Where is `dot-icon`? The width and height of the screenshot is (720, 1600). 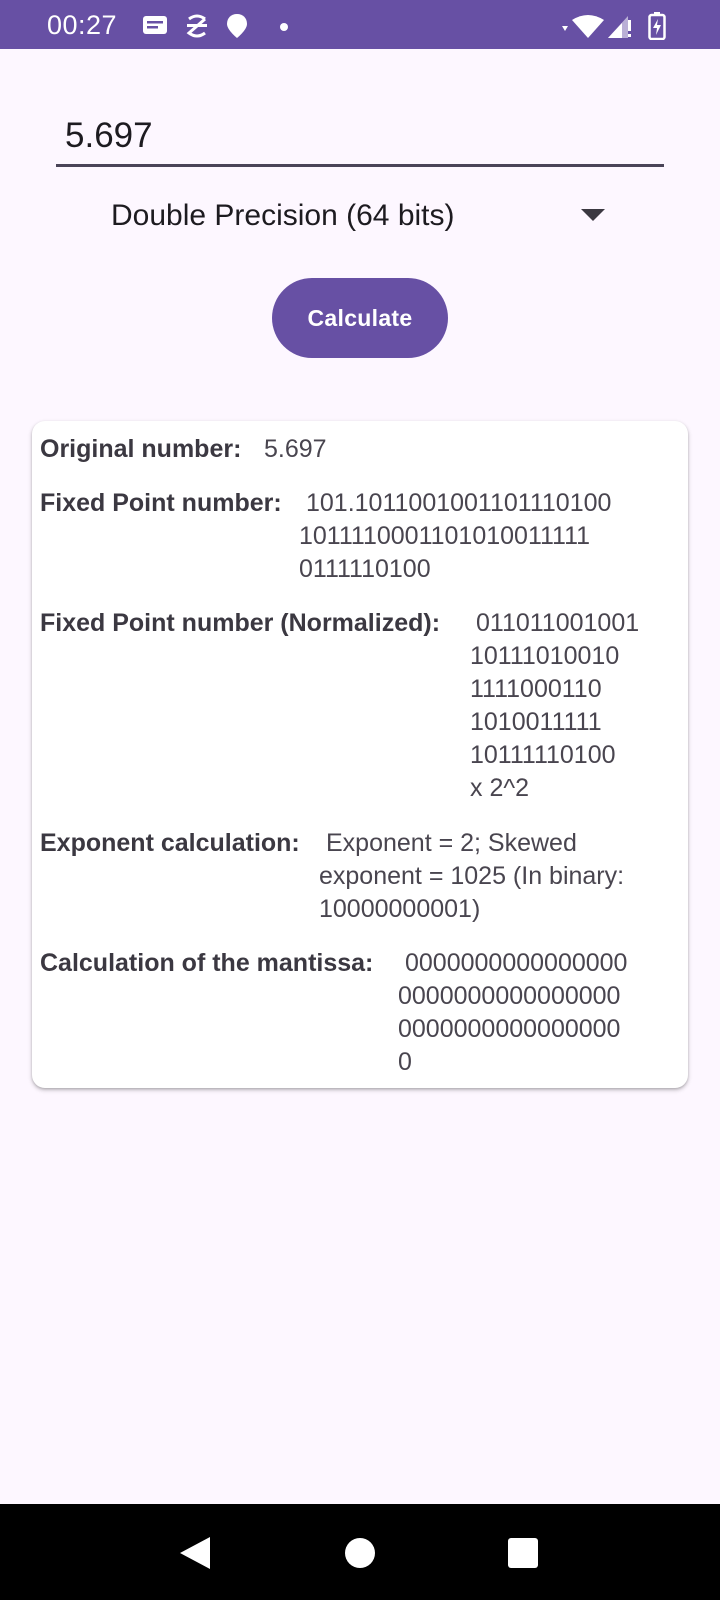 dot-icon is located at coordinates (284, 27).